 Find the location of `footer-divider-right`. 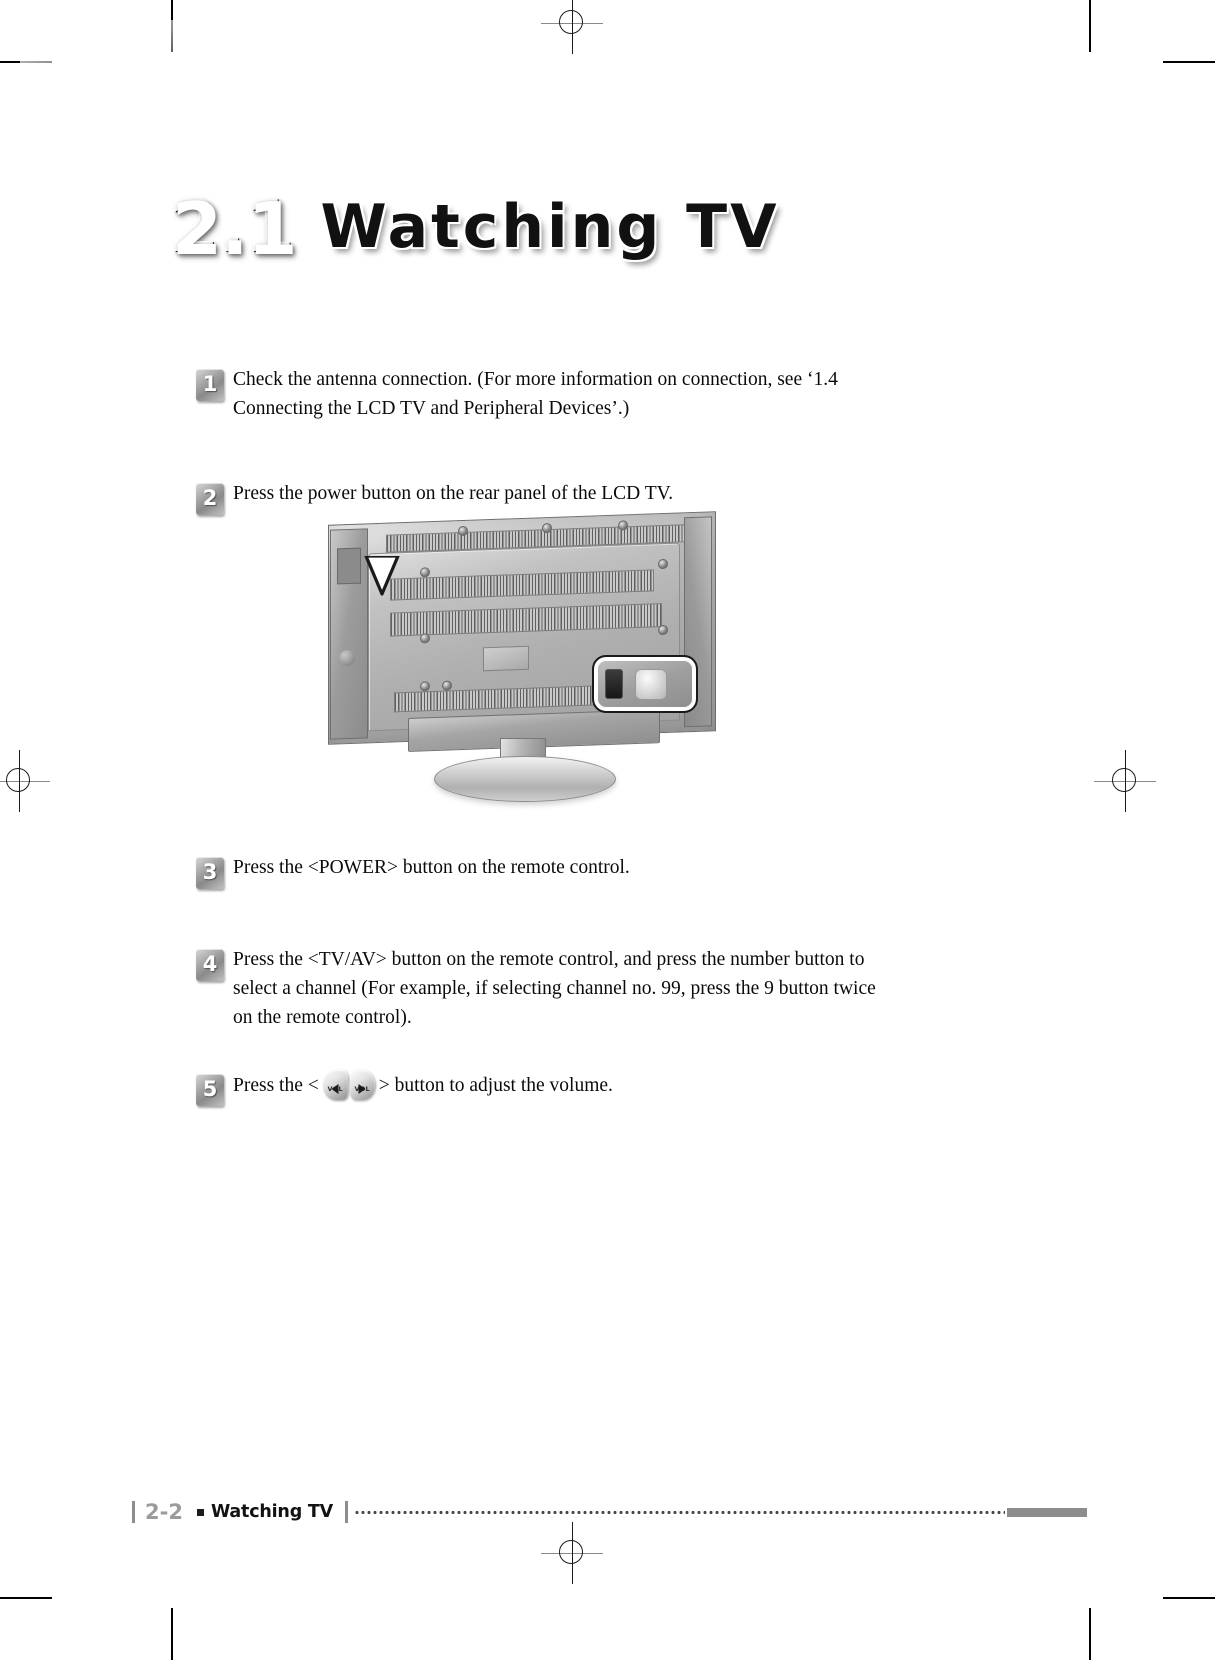

footer-divider-right is located at coordinates (346, 1512).